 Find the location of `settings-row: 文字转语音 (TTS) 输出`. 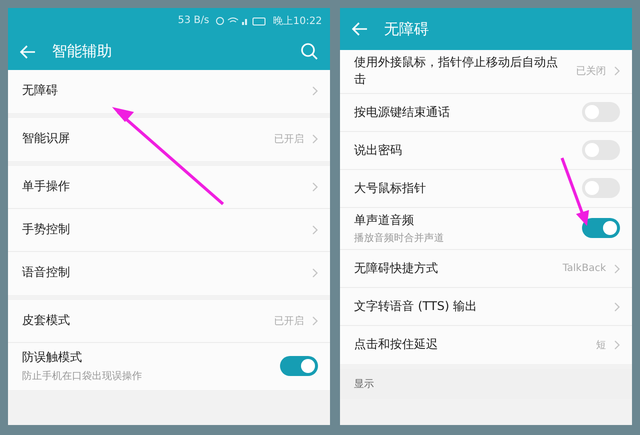

settings-row: 文字转语音 (TTS) 输出 is located at coordinates (486, 307).